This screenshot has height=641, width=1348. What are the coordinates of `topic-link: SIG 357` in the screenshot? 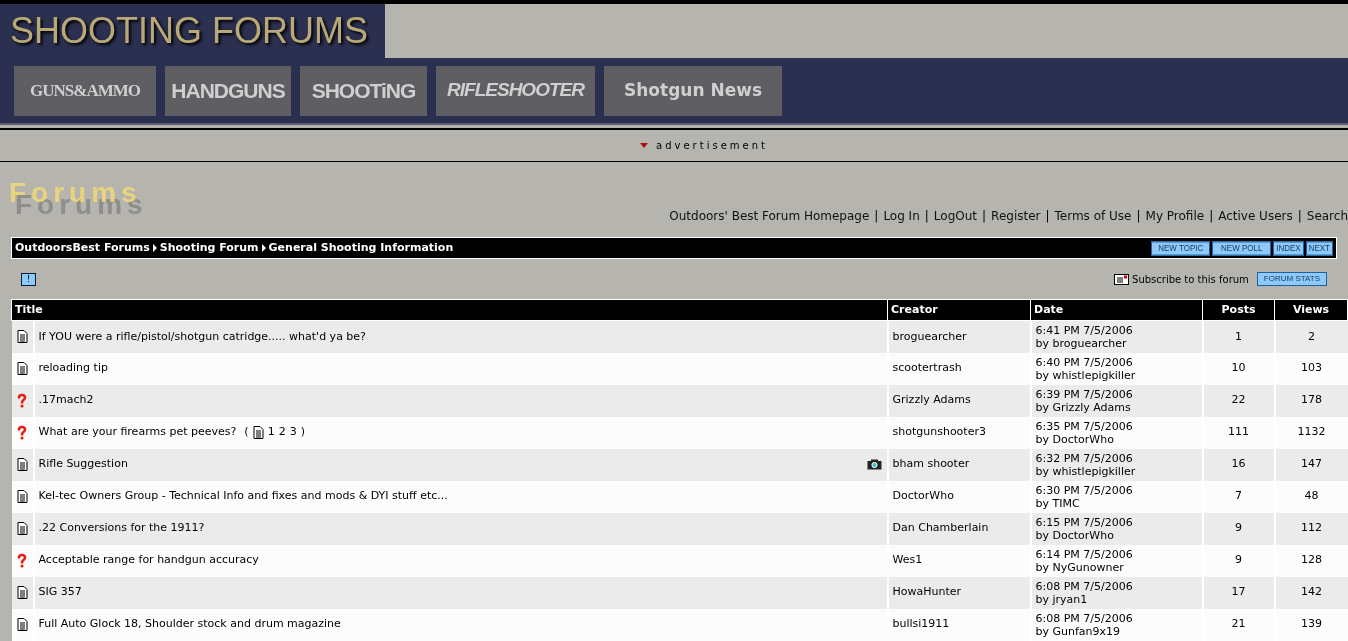 It's located at (60, 592).